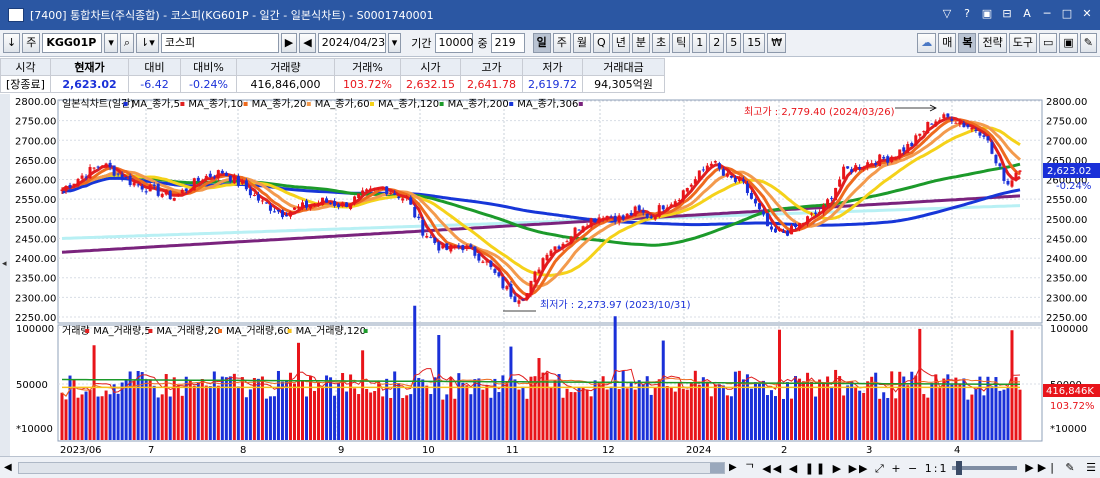  I want to click on multi-button: 복, so click(967, 43).